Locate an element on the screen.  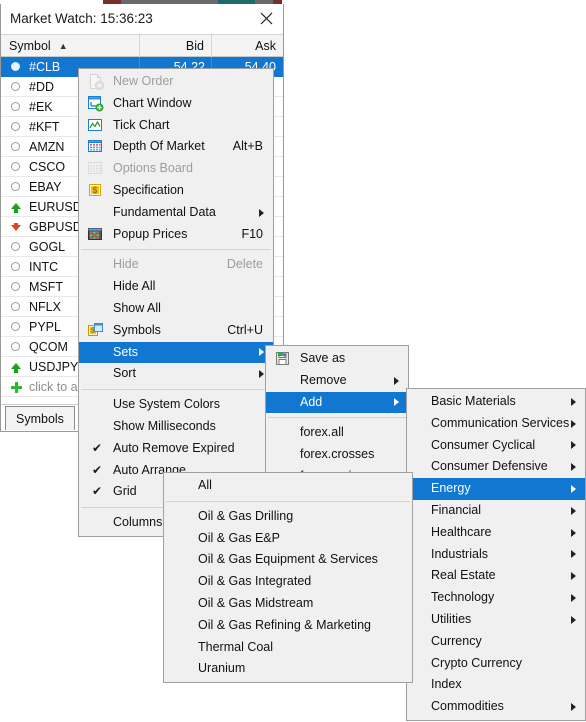
menu-item-label: Index is located at coordinates (446, 684).